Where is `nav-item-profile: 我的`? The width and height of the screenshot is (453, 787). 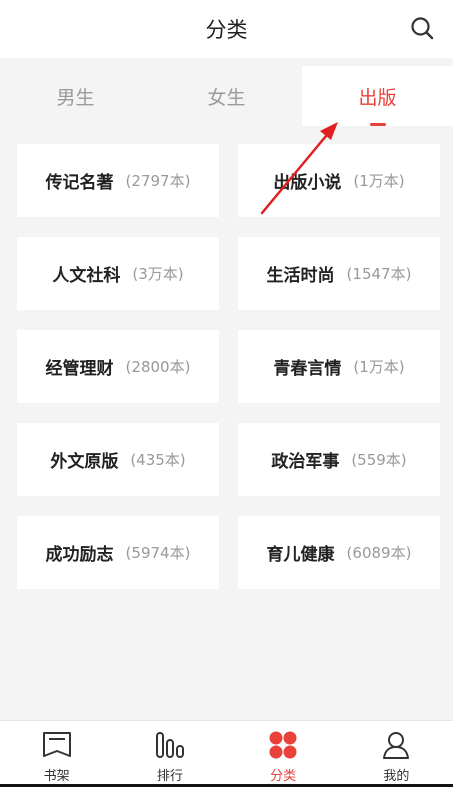 nav-item-profile: 我的 is located at coordinates (396, 754).